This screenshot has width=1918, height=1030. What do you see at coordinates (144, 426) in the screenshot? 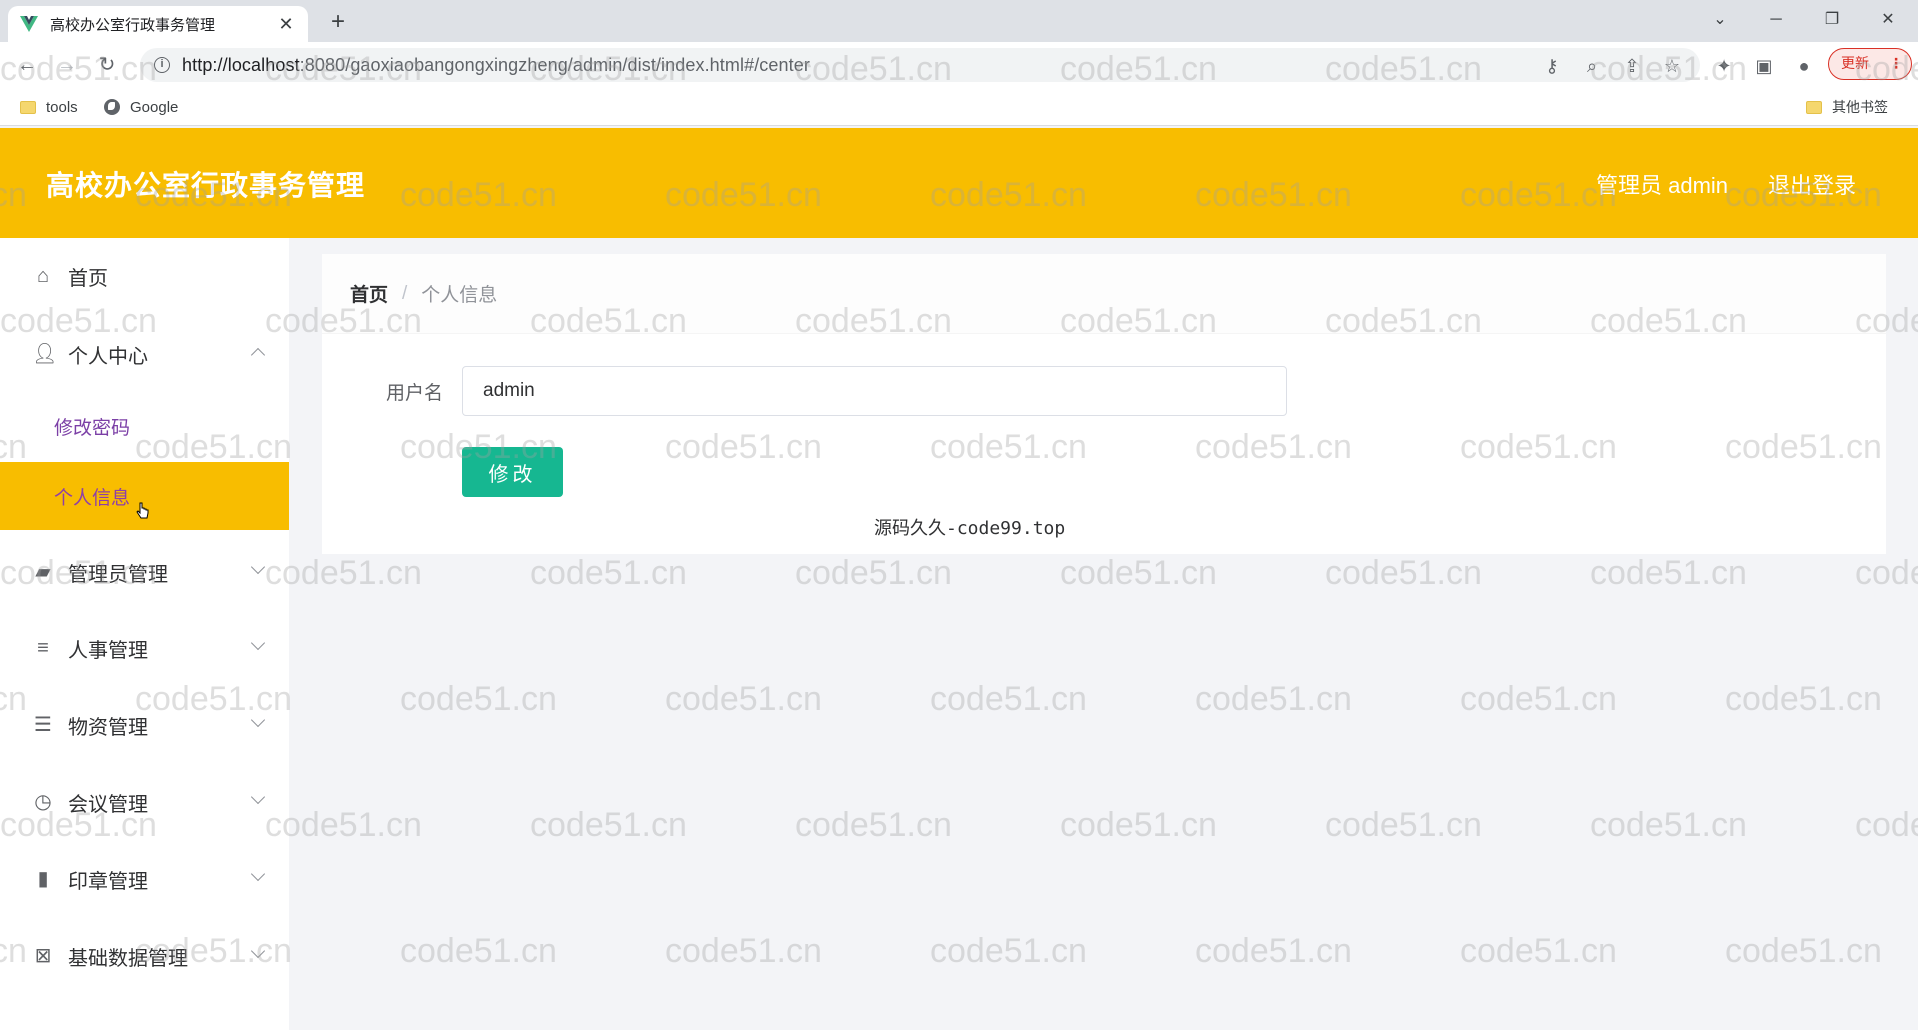
I see `sidebar-subitem-change-password: 修改密码` at bounding box center [144, 426].